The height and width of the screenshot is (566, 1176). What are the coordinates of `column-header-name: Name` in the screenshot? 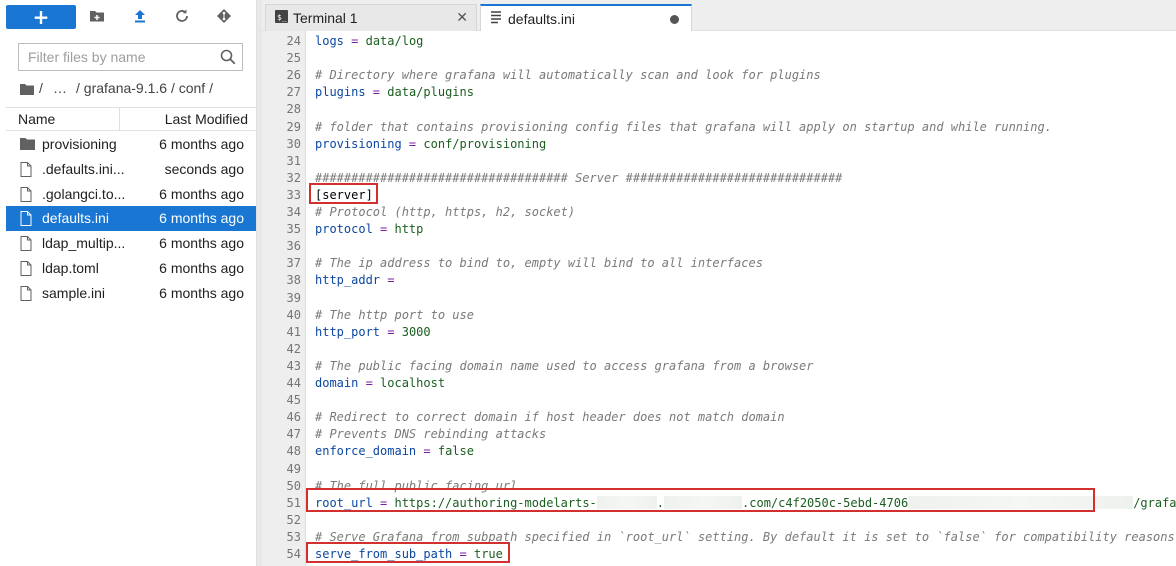 It's located at (36, 119).